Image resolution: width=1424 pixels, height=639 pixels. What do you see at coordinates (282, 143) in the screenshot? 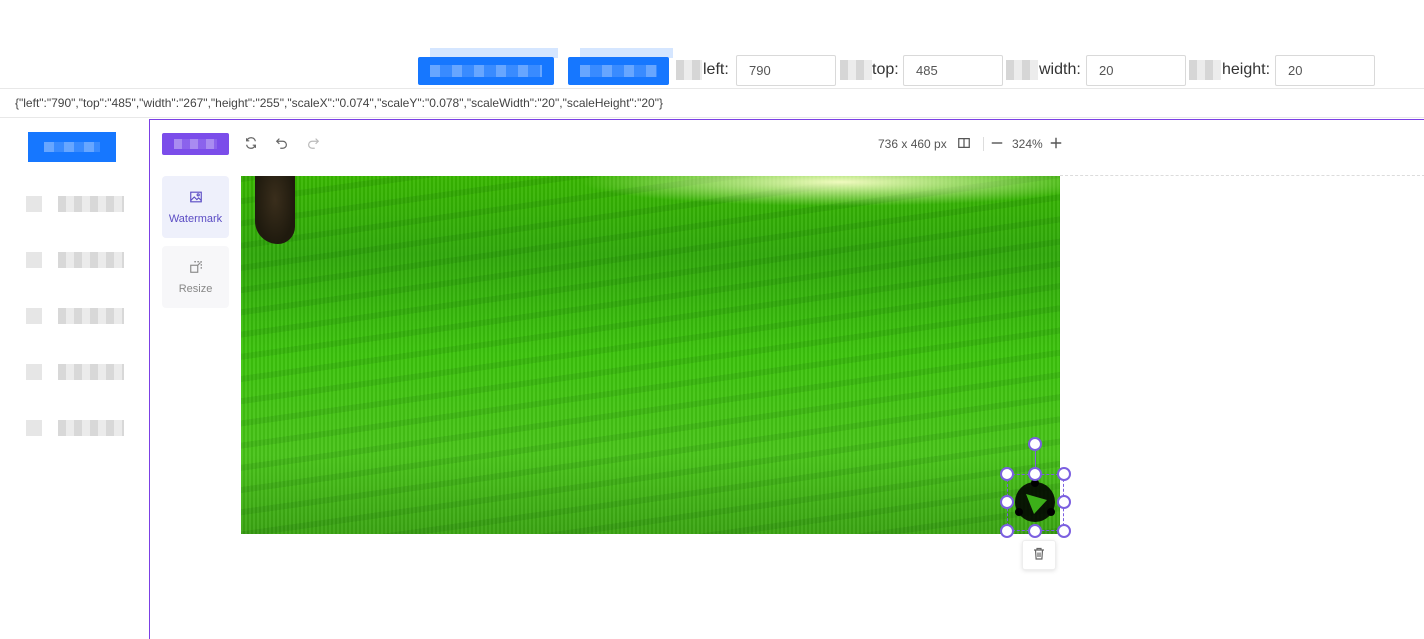
I see `undo-icon` at bounding box center [282, 143].